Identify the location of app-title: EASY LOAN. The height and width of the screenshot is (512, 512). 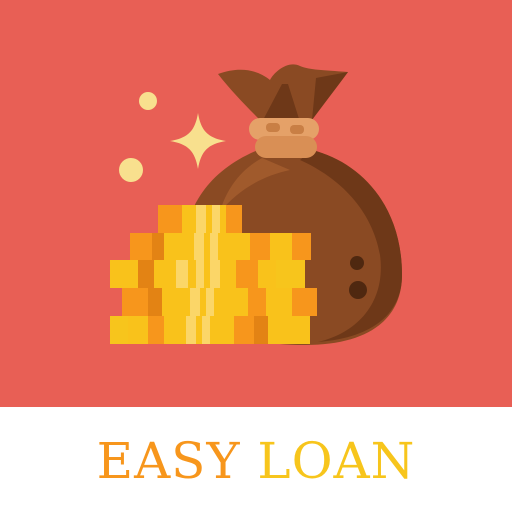
(256, 461).